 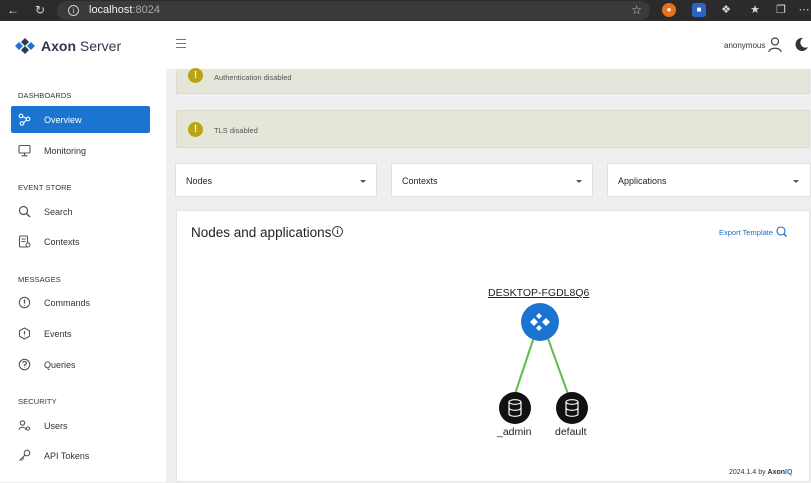 I want to click on contexts-icon, so click(x=24, y=241).